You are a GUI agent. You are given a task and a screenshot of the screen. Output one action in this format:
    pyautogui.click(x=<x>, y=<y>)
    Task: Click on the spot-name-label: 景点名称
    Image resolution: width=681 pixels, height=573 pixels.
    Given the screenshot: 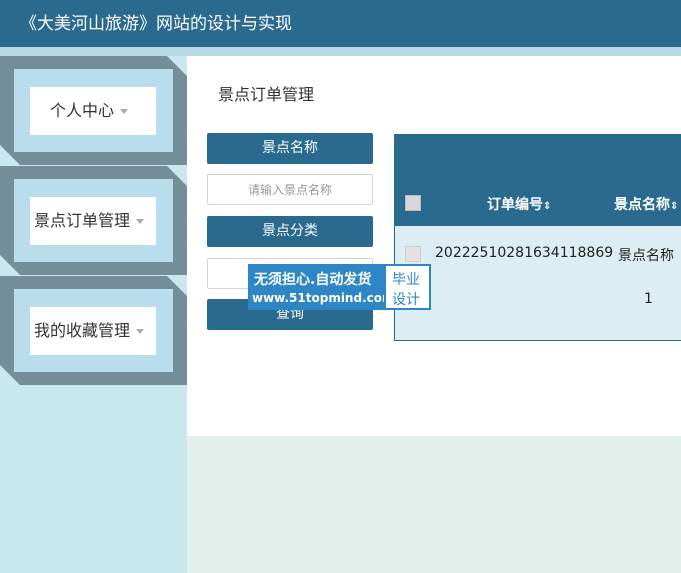 What is the action you would take?
    pyautogui.click(x=290, y=148)
    